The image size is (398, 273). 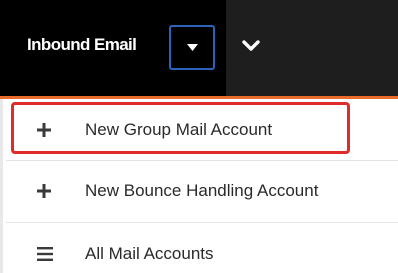 What do you see at coordinates (45, 254) in the screenshot?
I see `list-icon` at bounding box center [45, 254].